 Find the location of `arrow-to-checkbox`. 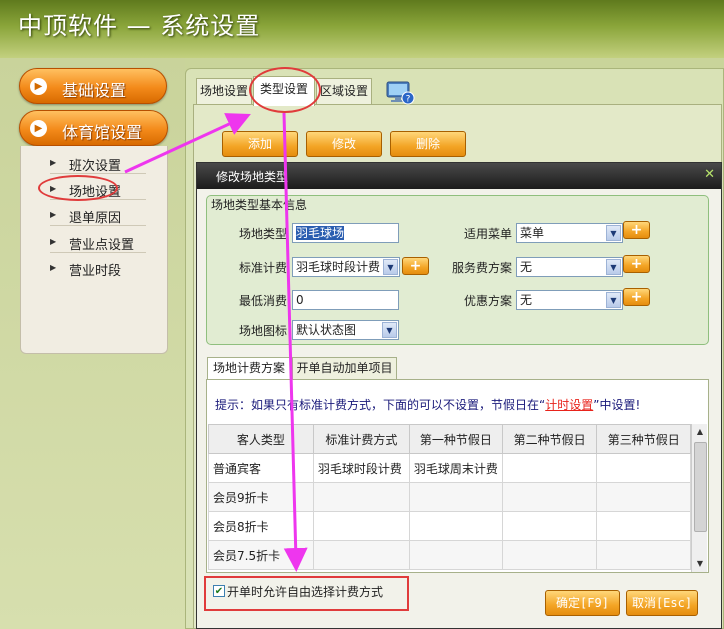

arrow-to-checkbox is located at coordinates (295, 342).